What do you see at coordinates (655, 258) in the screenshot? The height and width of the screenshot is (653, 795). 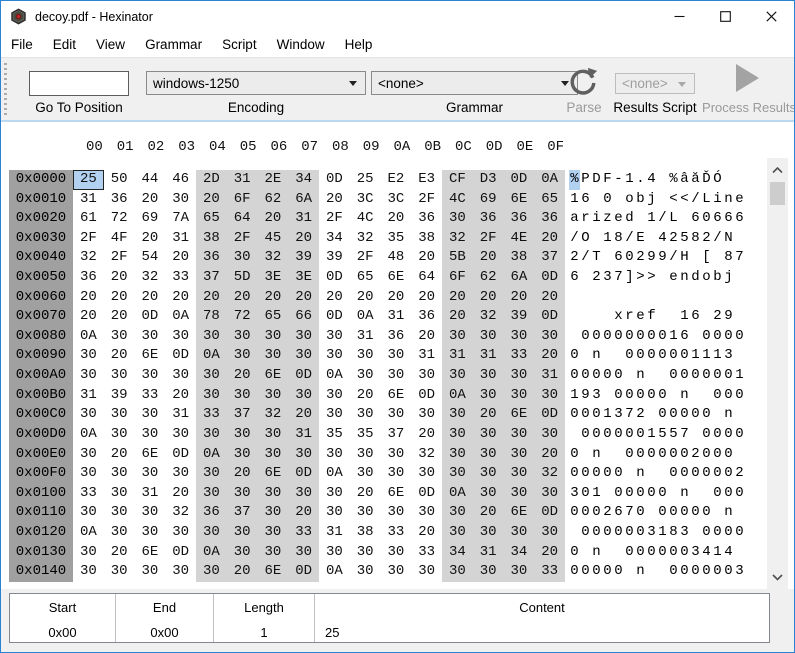 I see `ascii-text: 2/T 6 0 2 9 9/H [ 87` at bounding box center [655, 258].